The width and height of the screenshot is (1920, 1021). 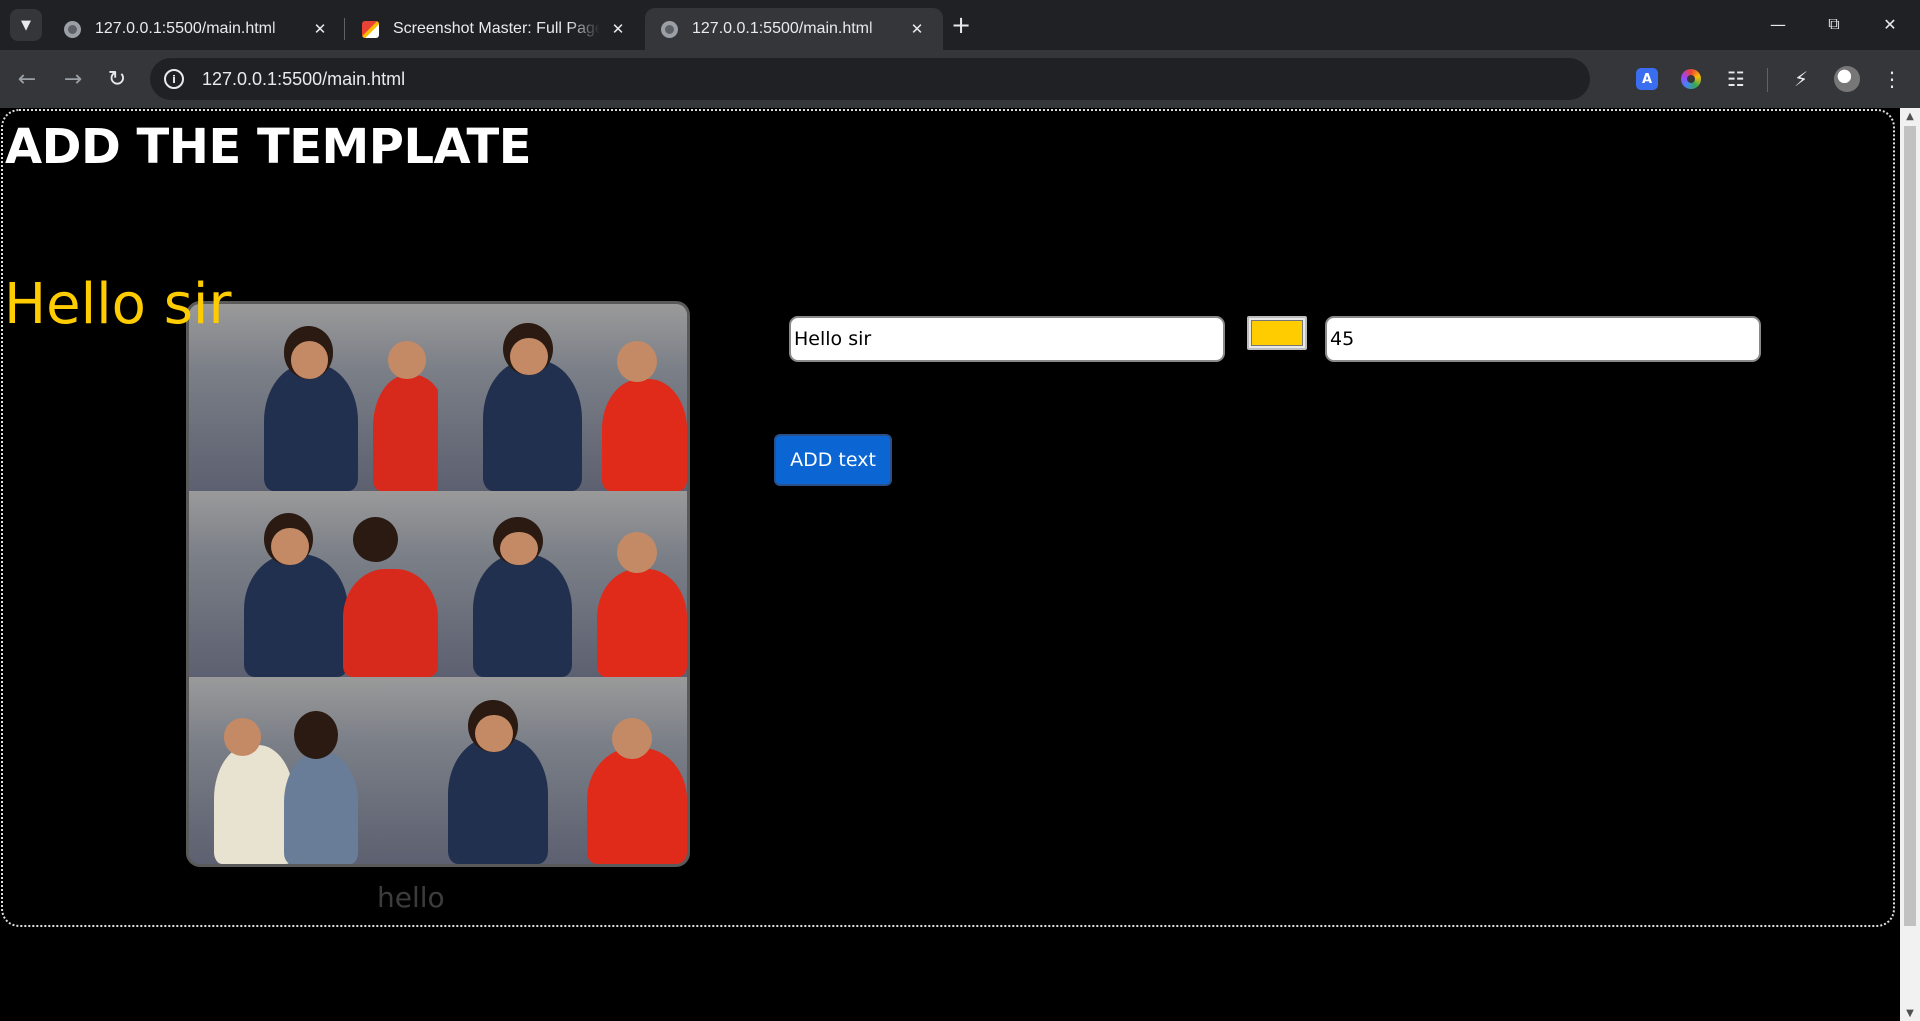 What do you see at coordinates (1801, 79) in the screenshot?
I see `performance-icon: ⚡` at bounding box center [1801, 79].